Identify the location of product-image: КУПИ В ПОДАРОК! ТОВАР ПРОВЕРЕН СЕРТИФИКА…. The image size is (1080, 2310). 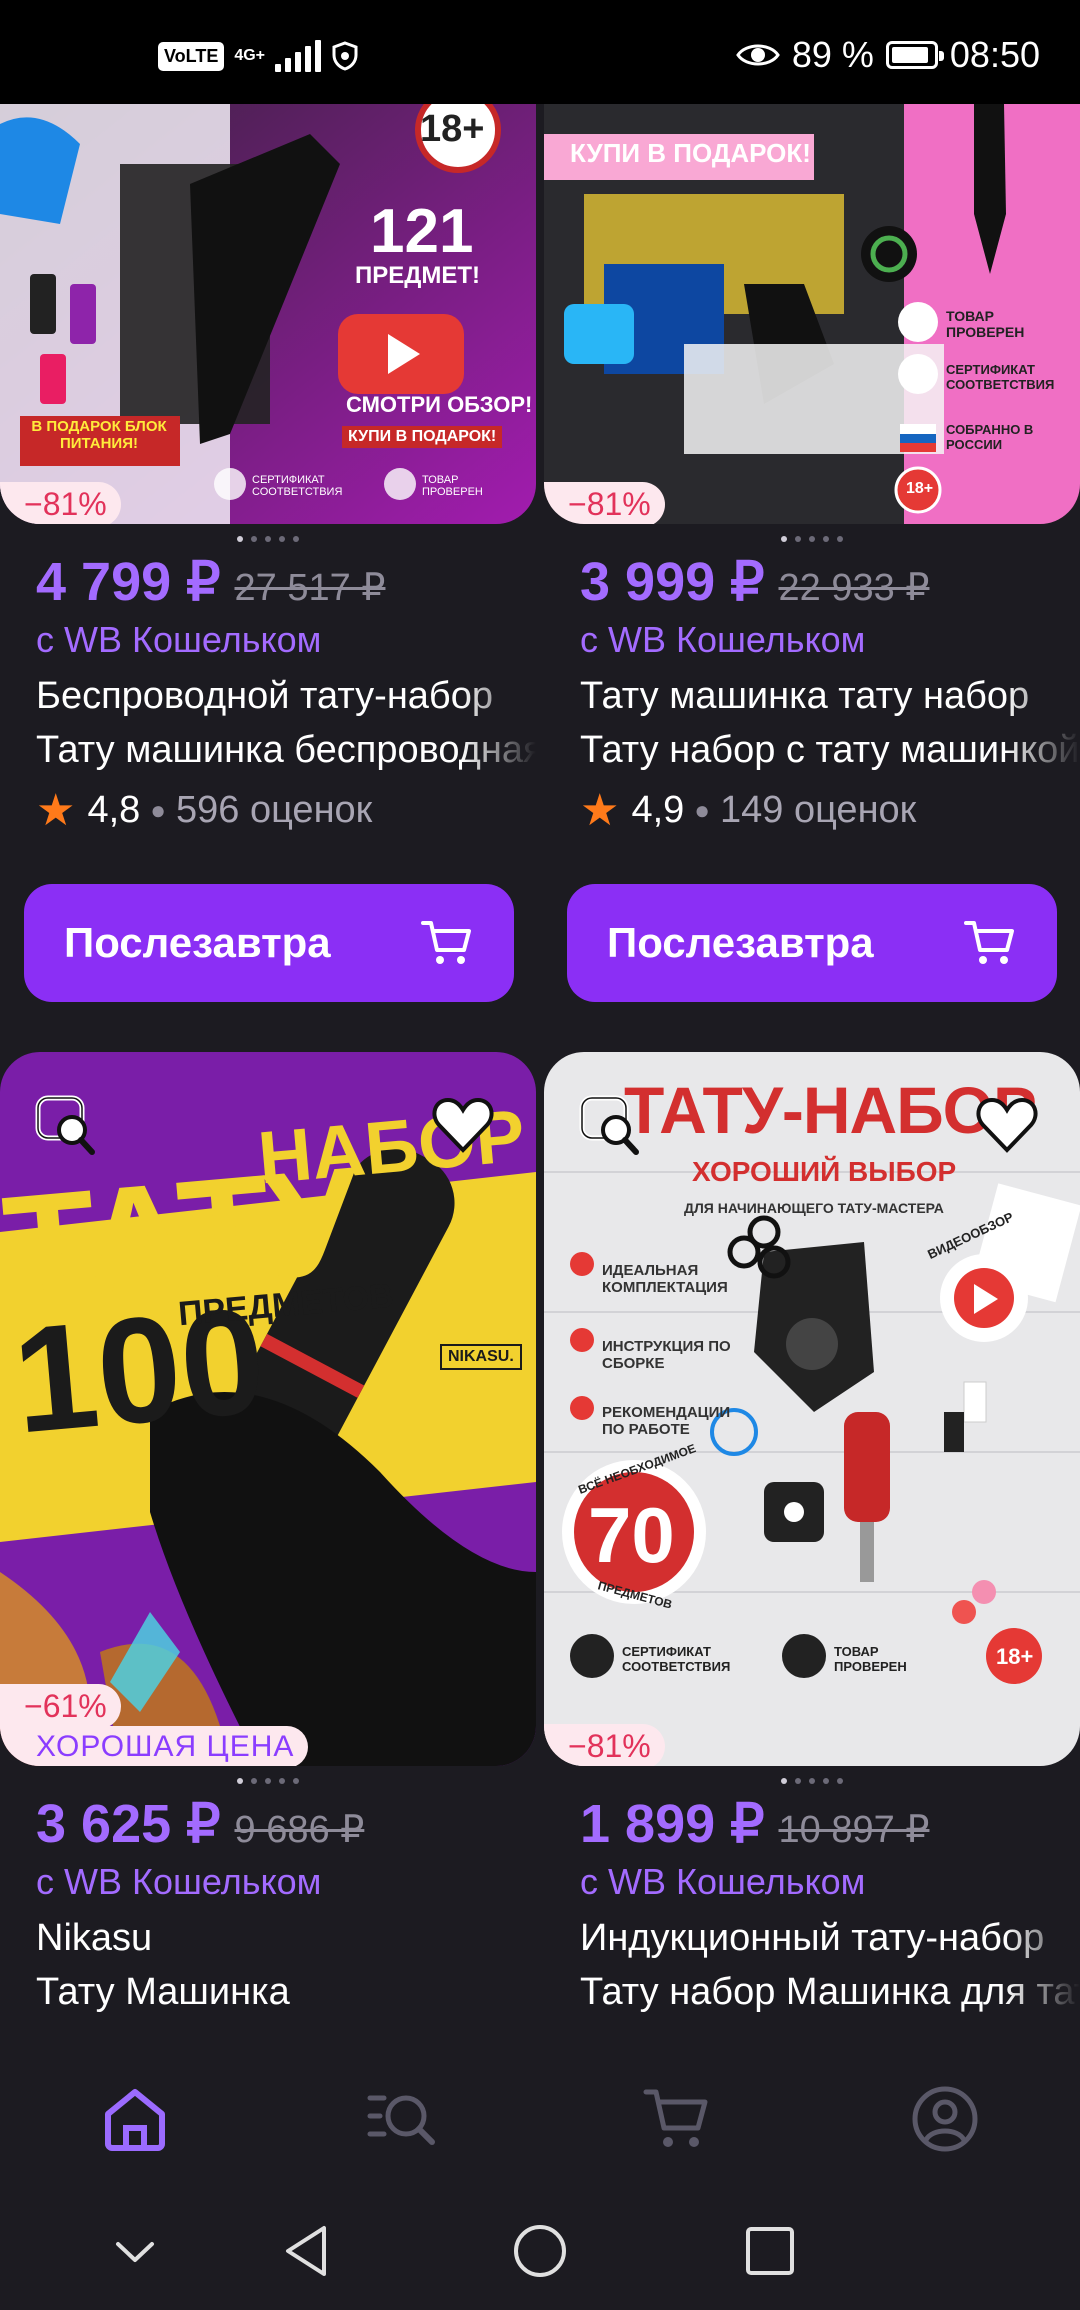
(812, 314).